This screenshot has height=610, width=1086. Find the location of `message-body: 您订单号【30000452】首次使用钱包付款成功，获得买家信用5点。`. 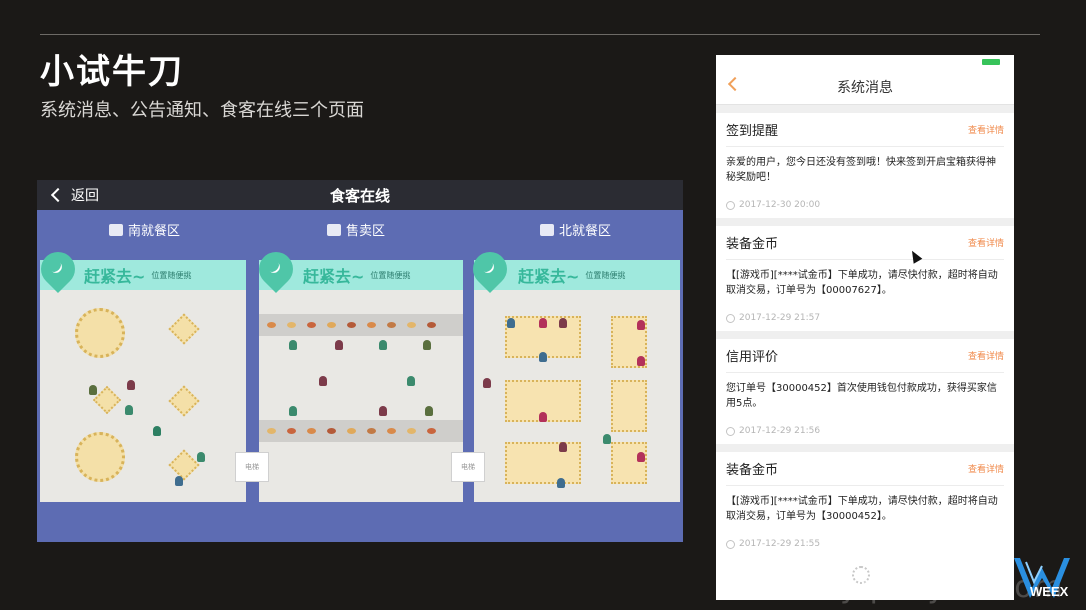

message-body: 您订单号【30000452】首次使用钱包付款成功，获得买家信用5点。 is located at coordinates (861, 396).